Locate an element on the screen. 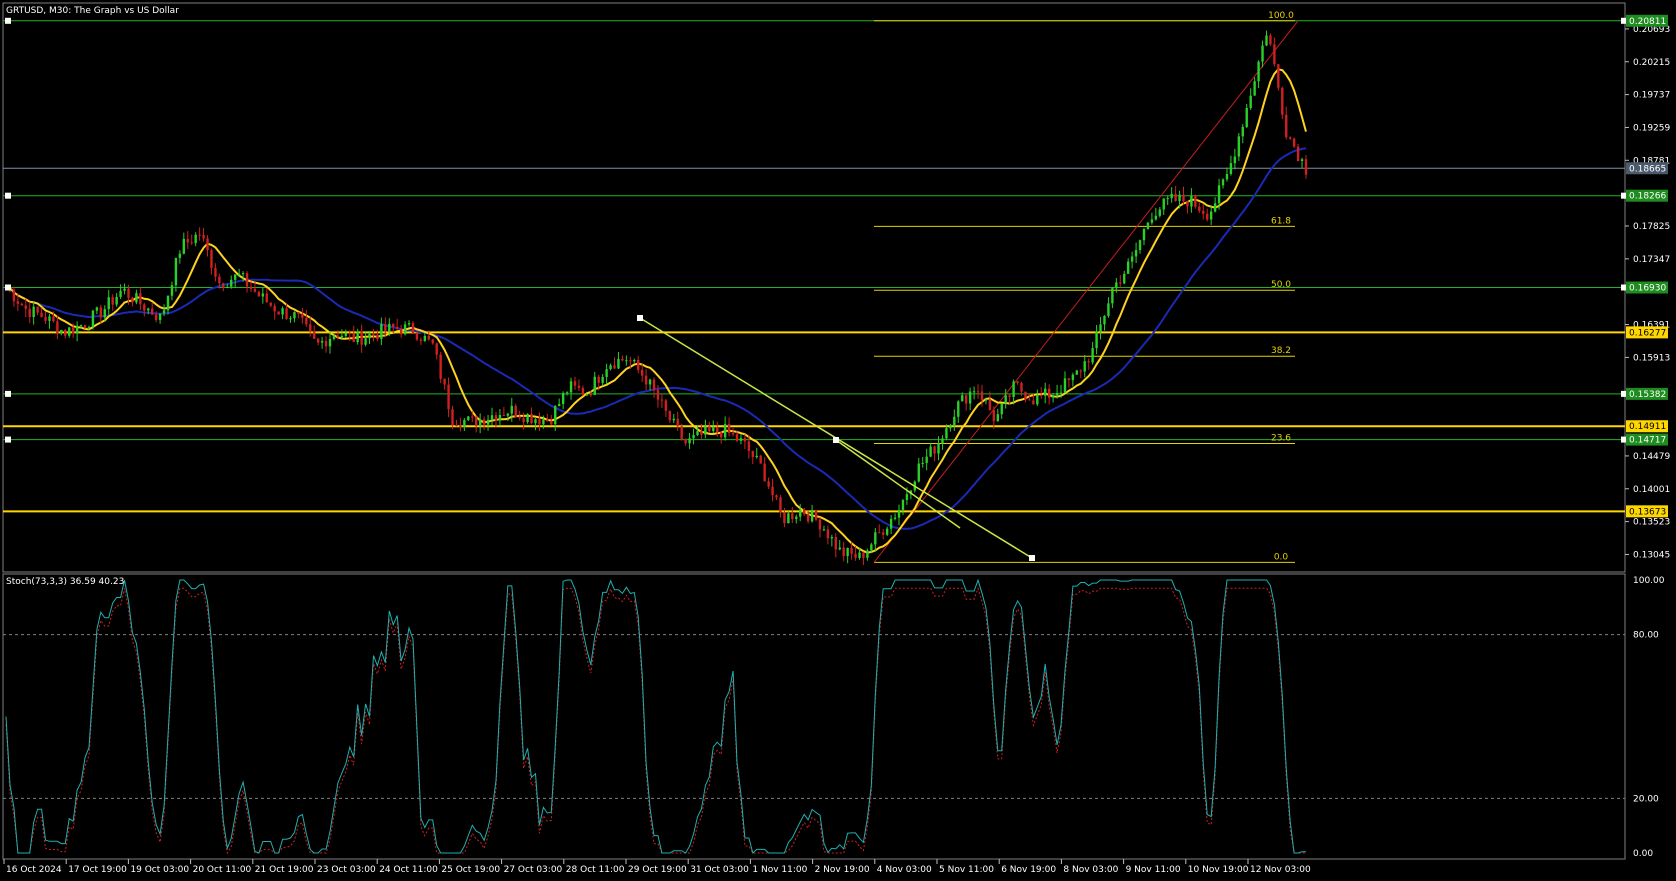  price-tick-label: 0.17347 is located at coordinates (1651, 260).